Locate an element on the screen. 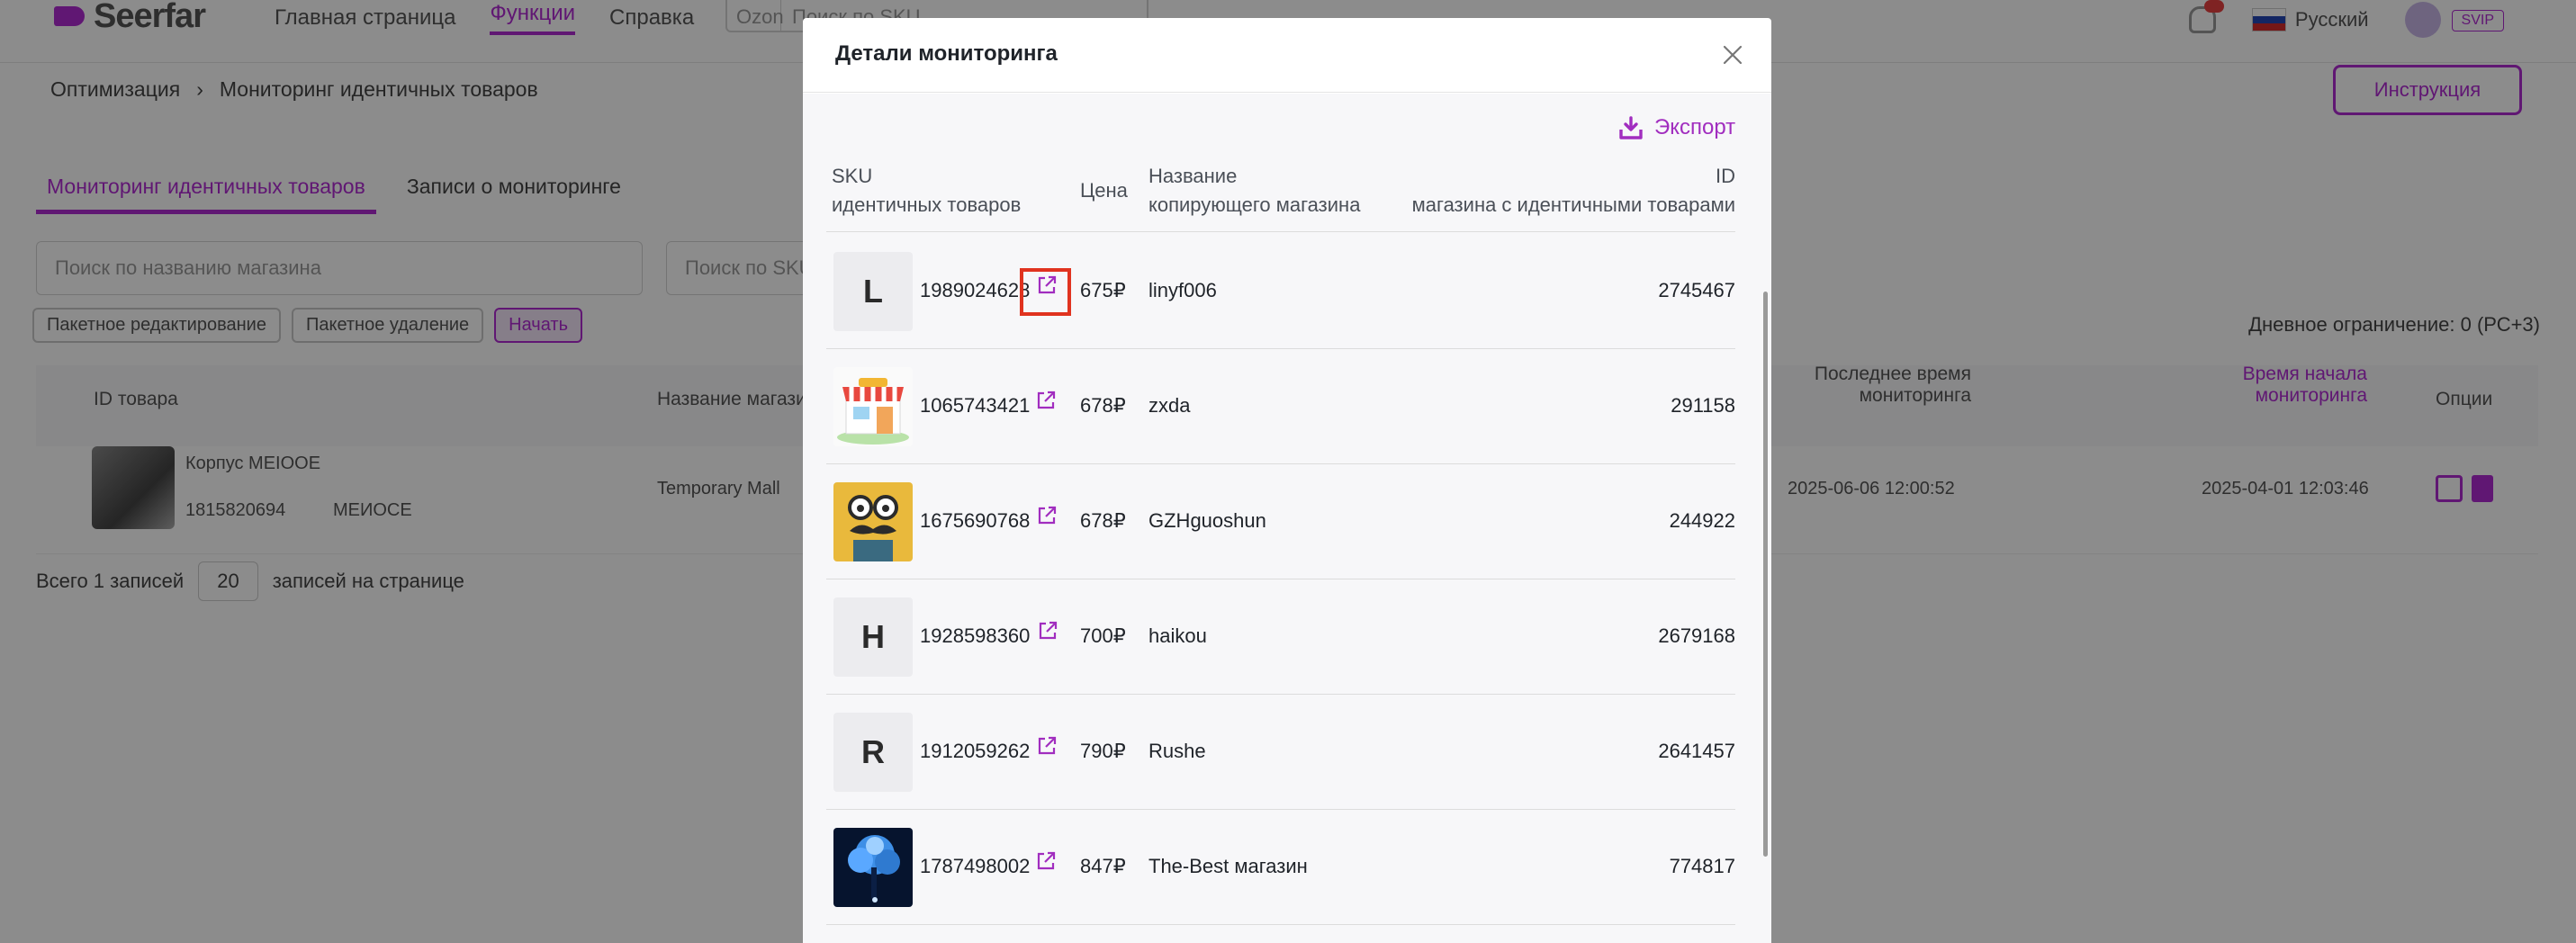 This screenshot has height=943, width=2576. shop-avatar-letter: H is located at coordinates (873, 637).